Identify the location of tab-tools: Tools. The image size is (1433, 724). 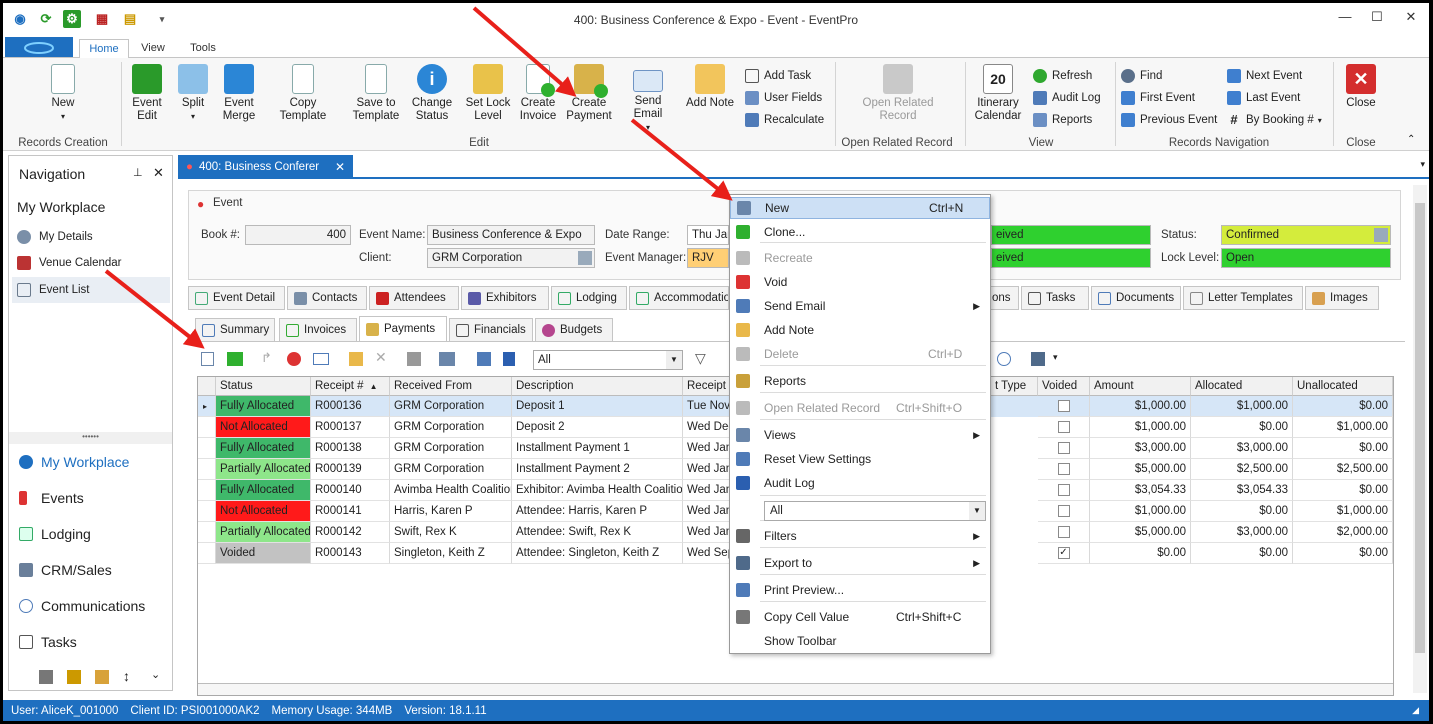
(203, 49).